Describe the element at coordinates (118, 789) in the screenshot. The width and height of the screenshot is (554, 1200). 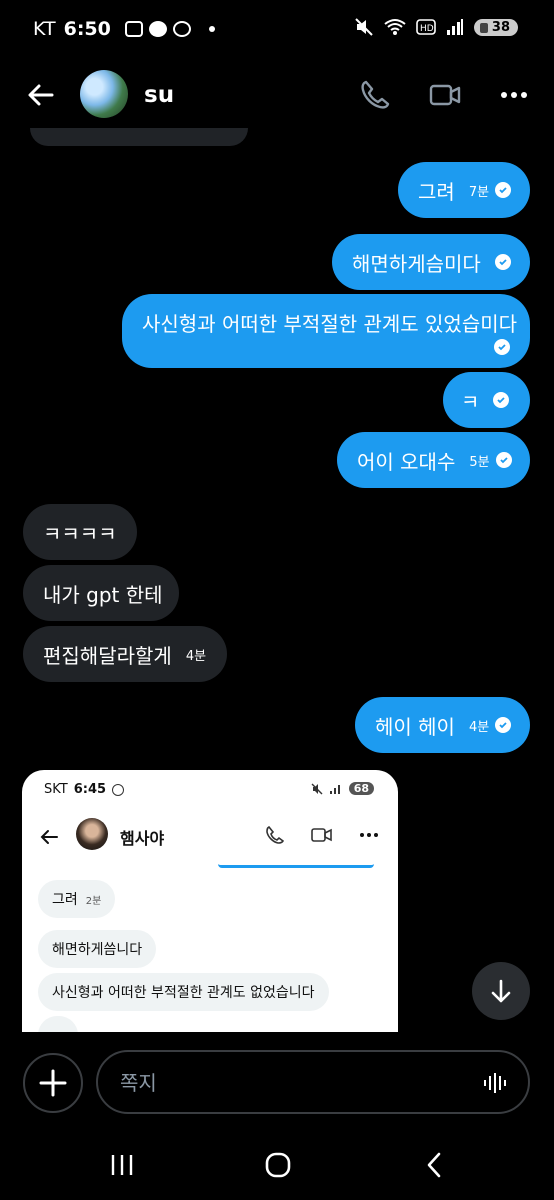
I see `chat-icon` at that location.